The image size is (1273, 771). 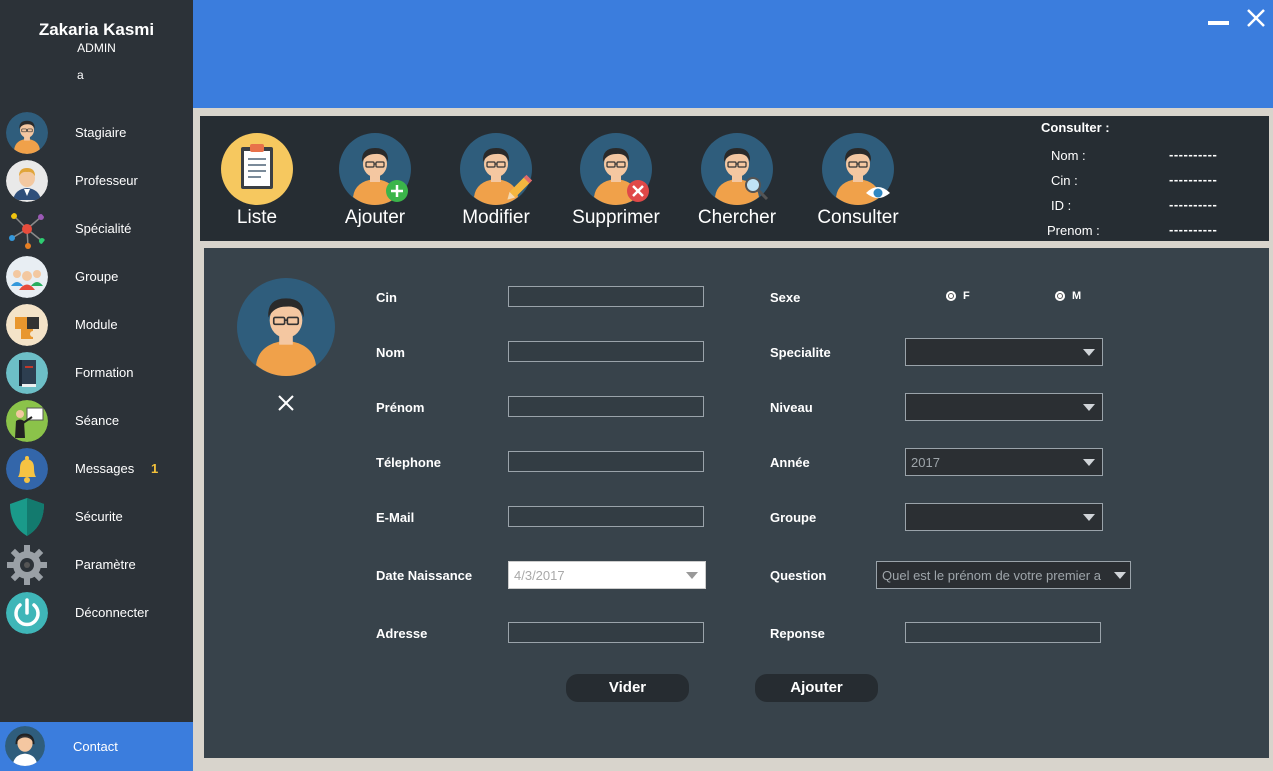 I want to click on remove-photo-button, so click(x=286, y=403).